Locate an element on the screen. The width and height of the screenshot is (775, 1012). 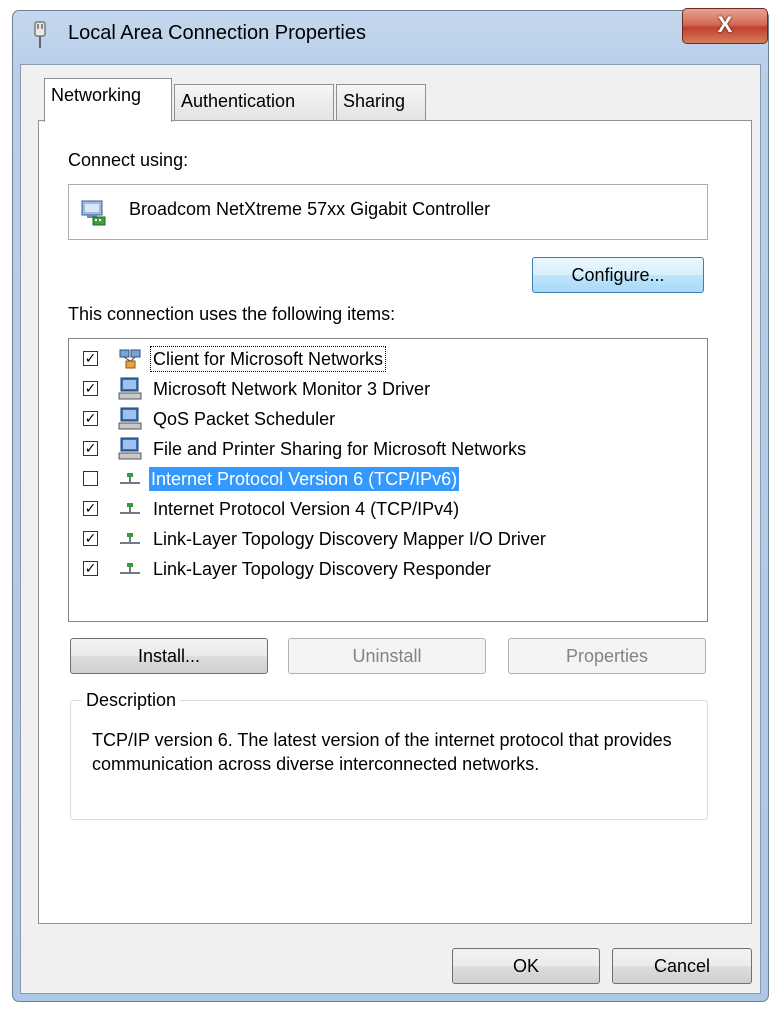
close-icon: X is located at coordinates (725, 24).